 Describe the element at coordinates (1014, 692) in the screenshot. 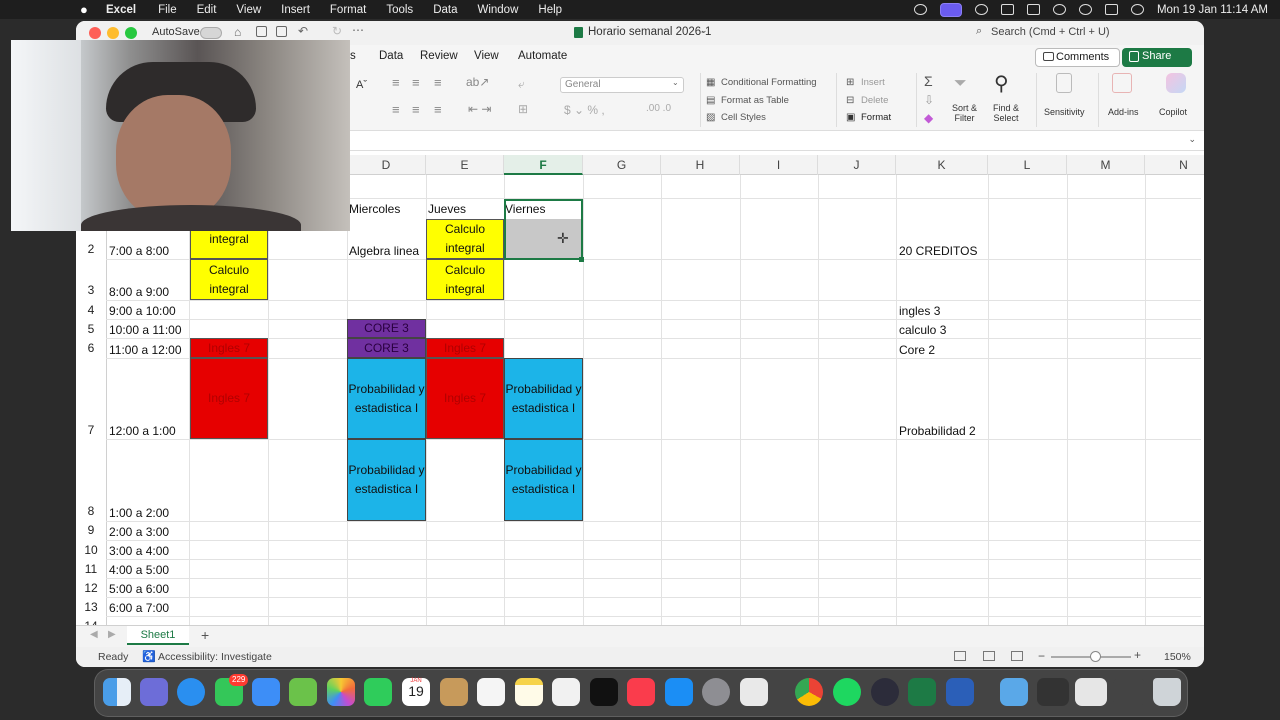

I see `folder-icon` at that location.